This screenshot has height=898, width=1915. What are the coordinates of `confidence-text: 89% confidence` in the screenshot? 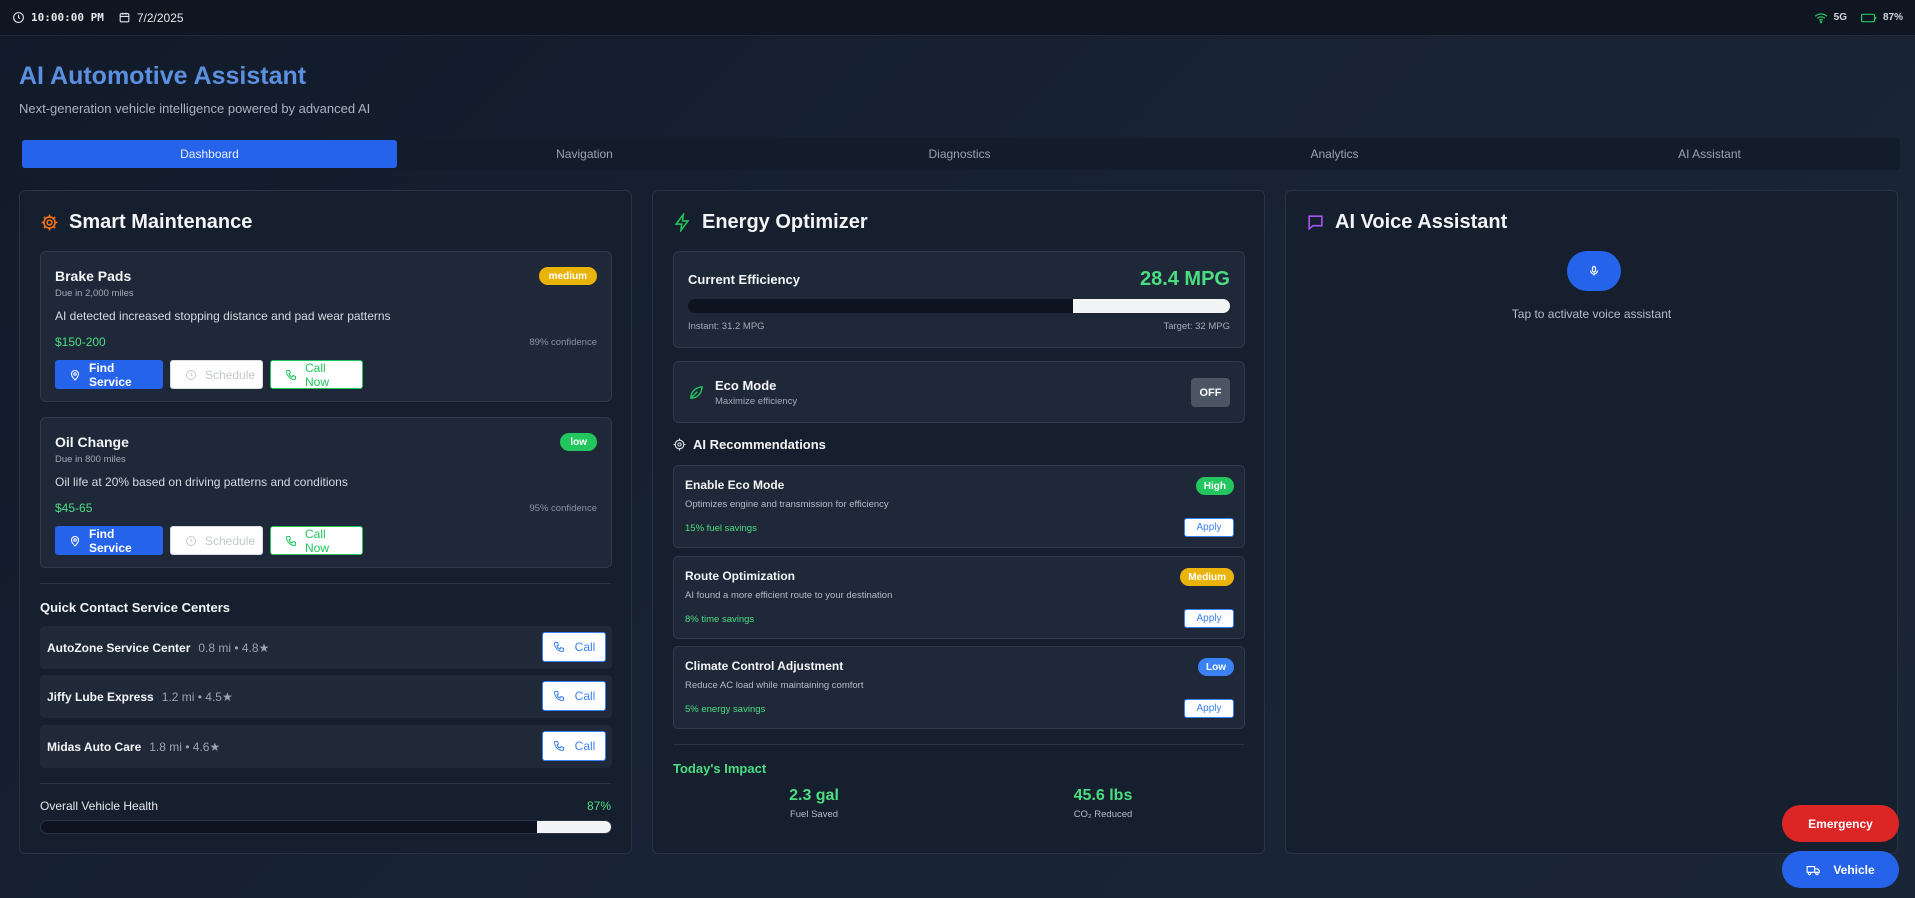 It's located at (563, 342).